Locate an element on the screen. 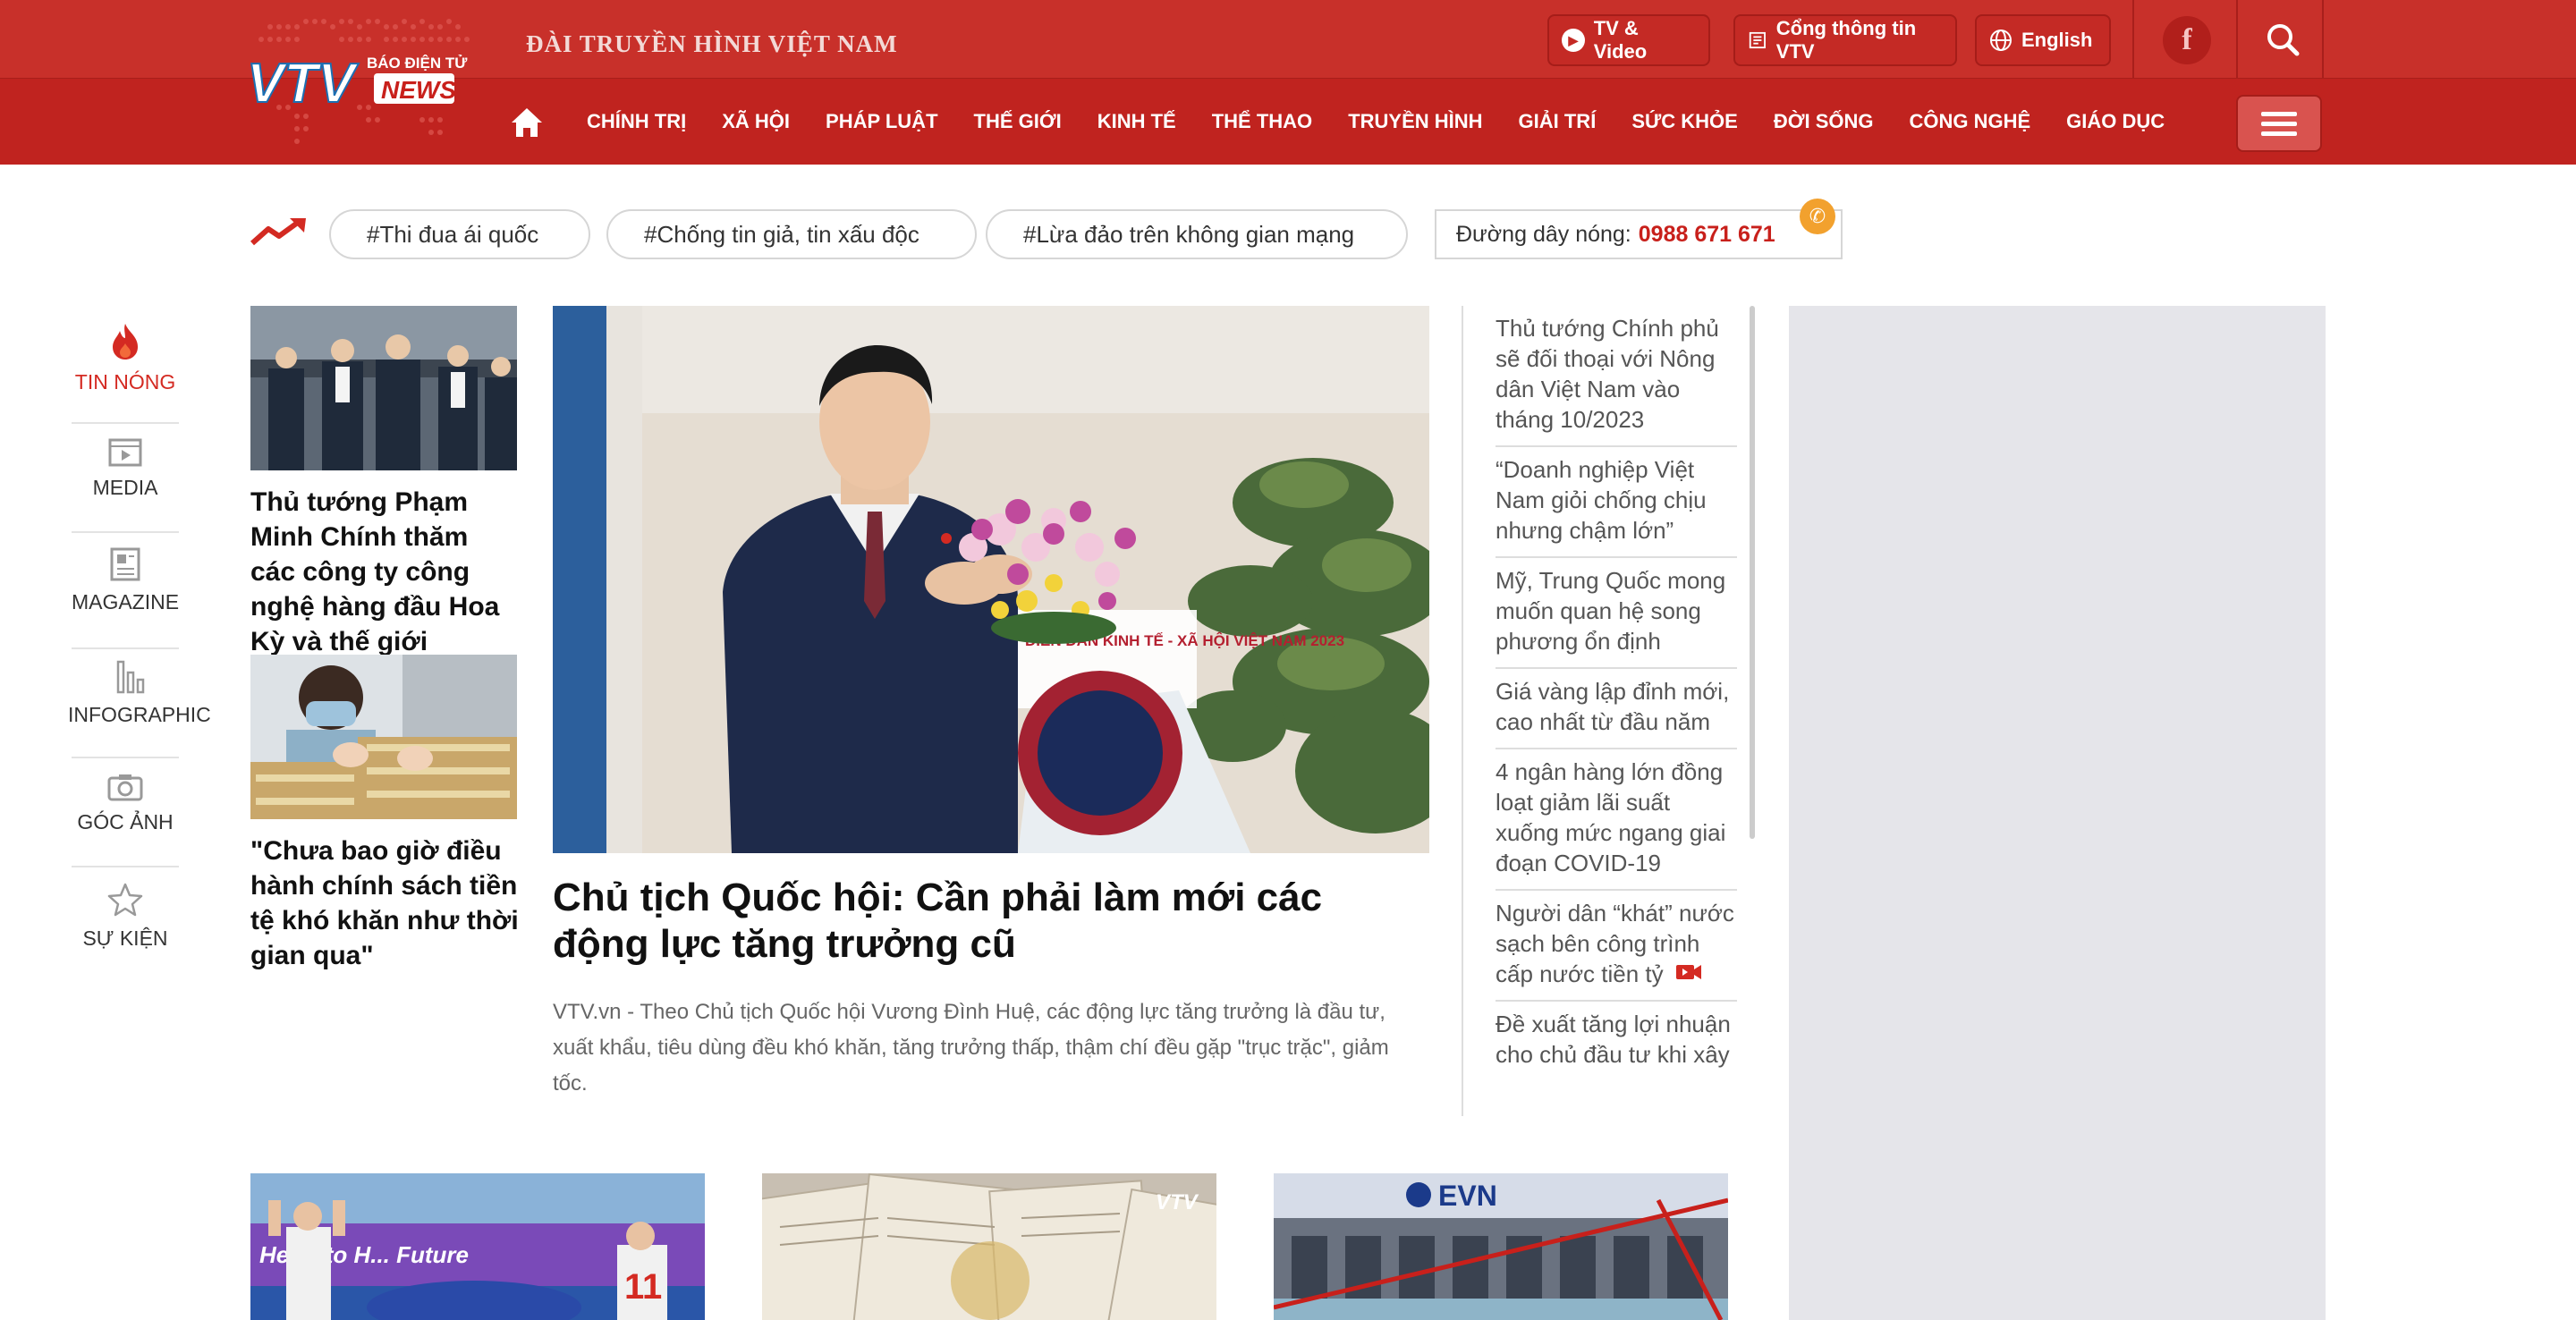  hashtag-lua-dao: # Lừa đảo trên không gian mạng is located at coordinates (1197, 234).